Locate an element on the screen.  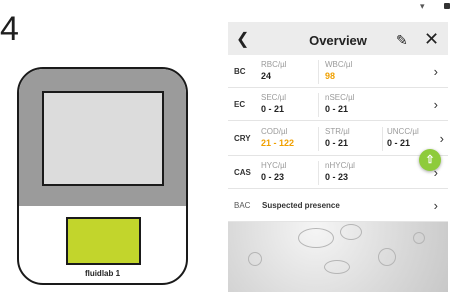
result-cell: COD/µl 21 - 122 is located at coordinates (290, 139).